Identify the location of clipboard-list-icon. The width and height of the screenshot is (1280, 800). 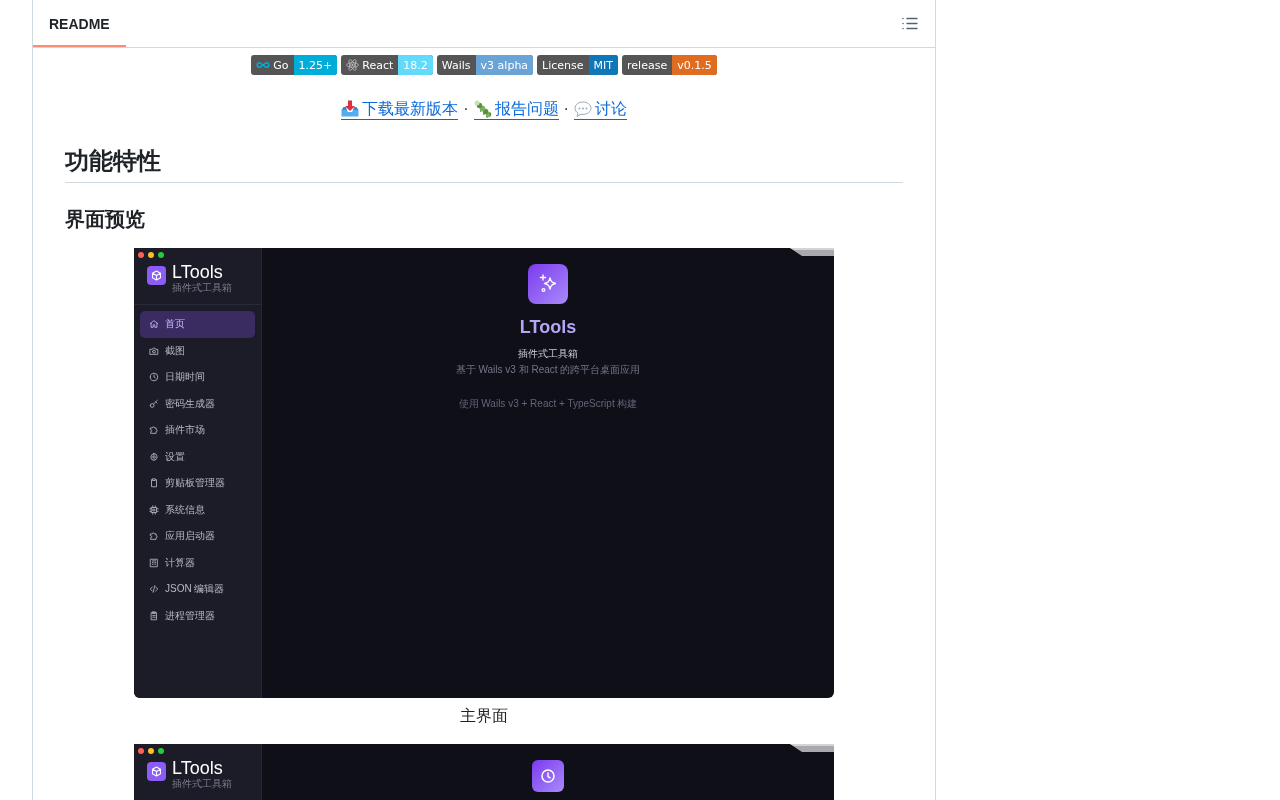
(154, 615).